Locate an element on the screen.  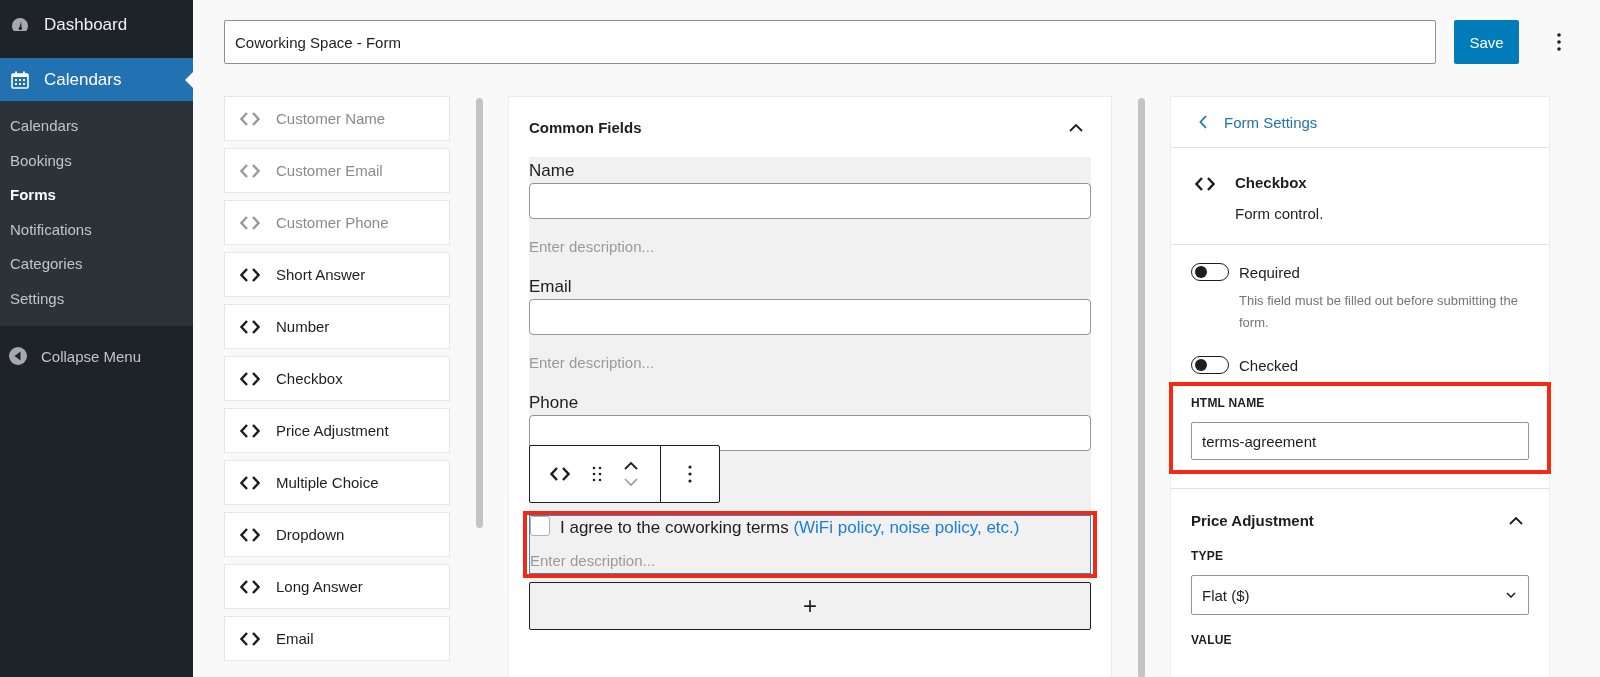
checkbox-label: I agree to the coworking terms (WiFi policy, noise policy, etc.) is located at coordinates (790, 528).